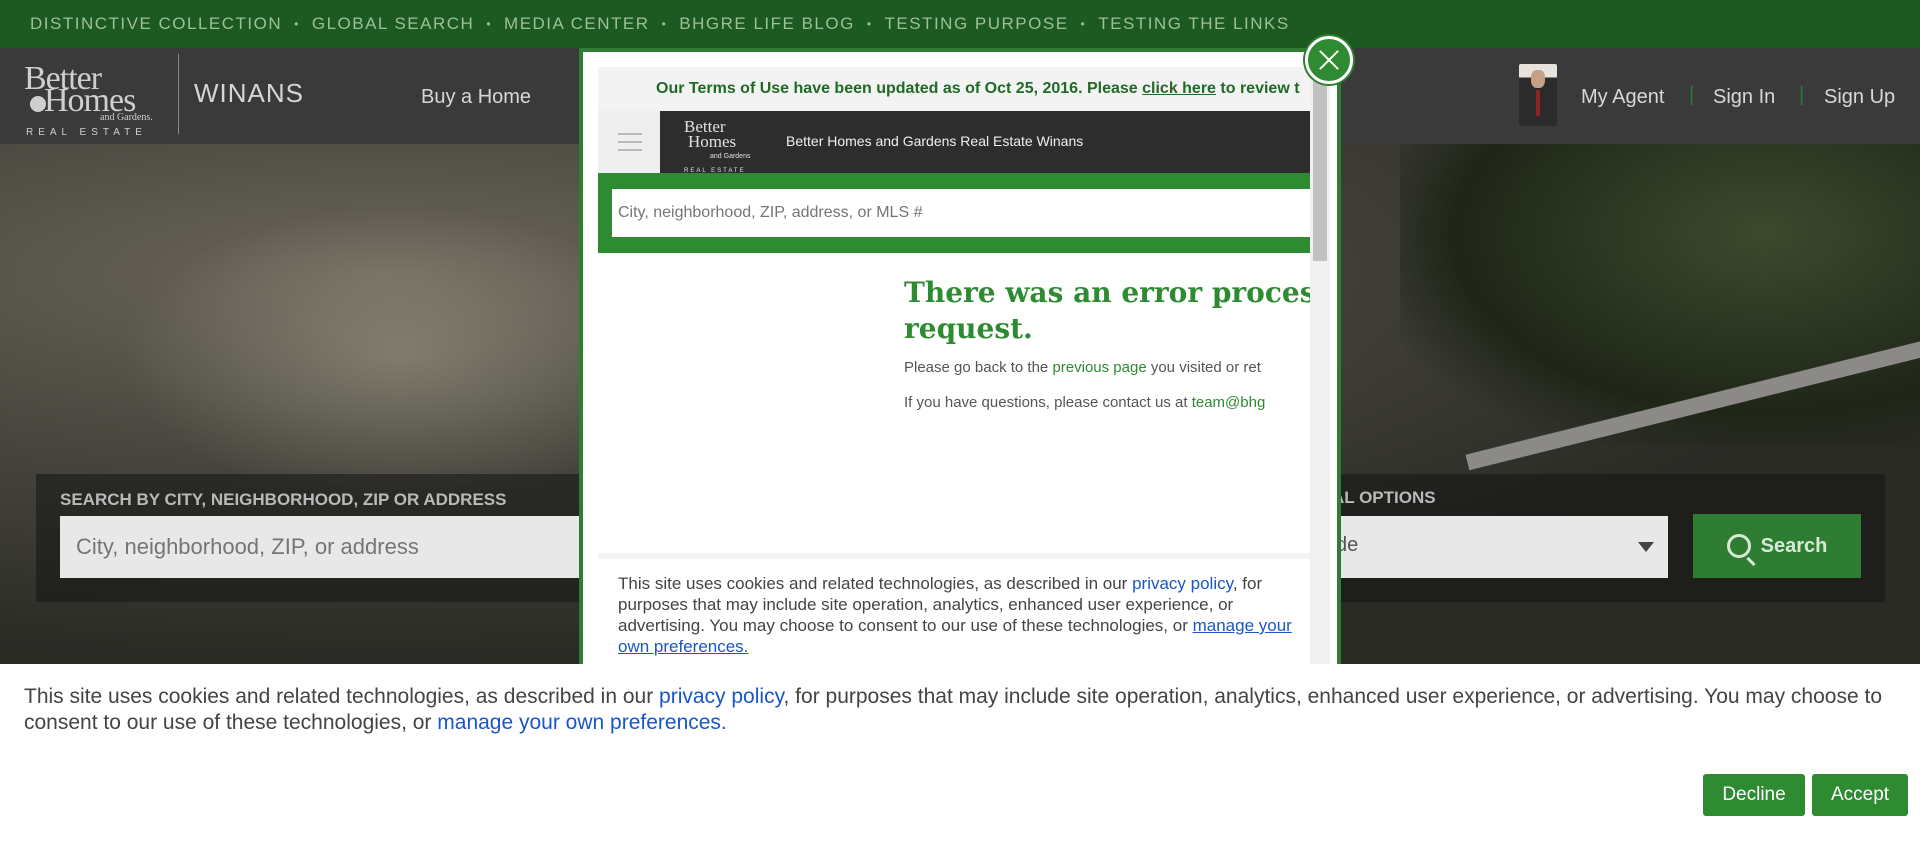  I want to click on agent-avatar, so click(1538, 95).